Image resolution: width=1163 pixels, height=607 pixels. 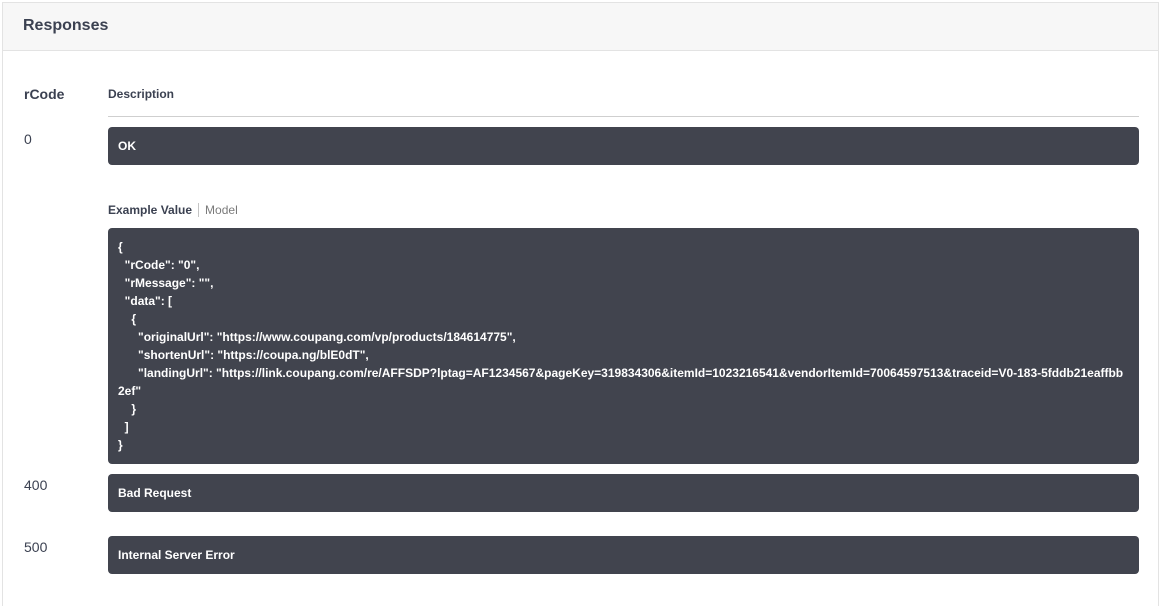 What do you see at coordinates (623, 116) in the screenshot?
I see `header-divider` at bounding box center [623, 116].